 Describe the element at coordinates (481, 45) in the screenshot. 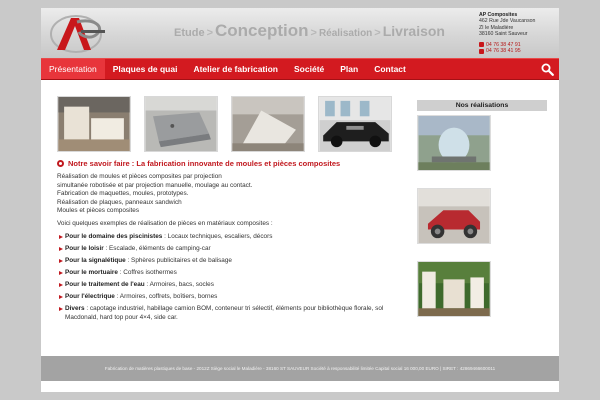

I see `phone-icon` at that location.